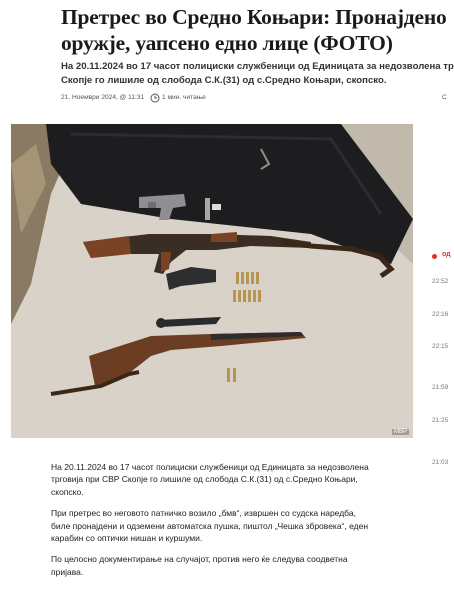 The height and width of the screenshot is (597, 454). Describe the element at coordinates (440, 420) in the screenshot. I see `feed-time: 21:25` at that location.